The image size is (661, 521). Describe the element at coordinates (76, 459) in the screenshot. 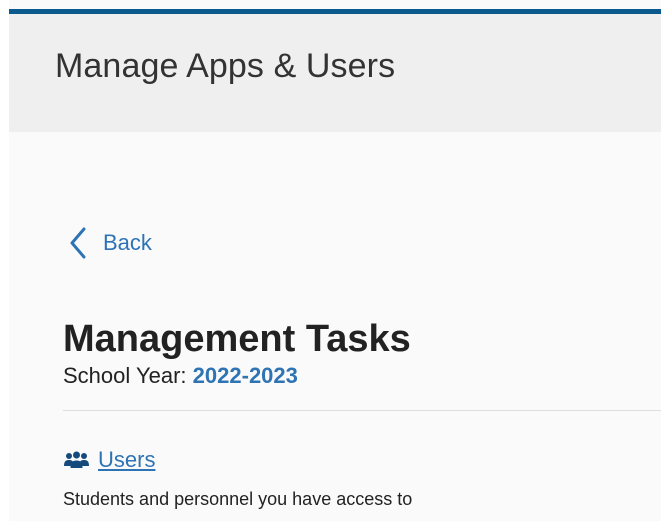

I see `users-icon` at that location.